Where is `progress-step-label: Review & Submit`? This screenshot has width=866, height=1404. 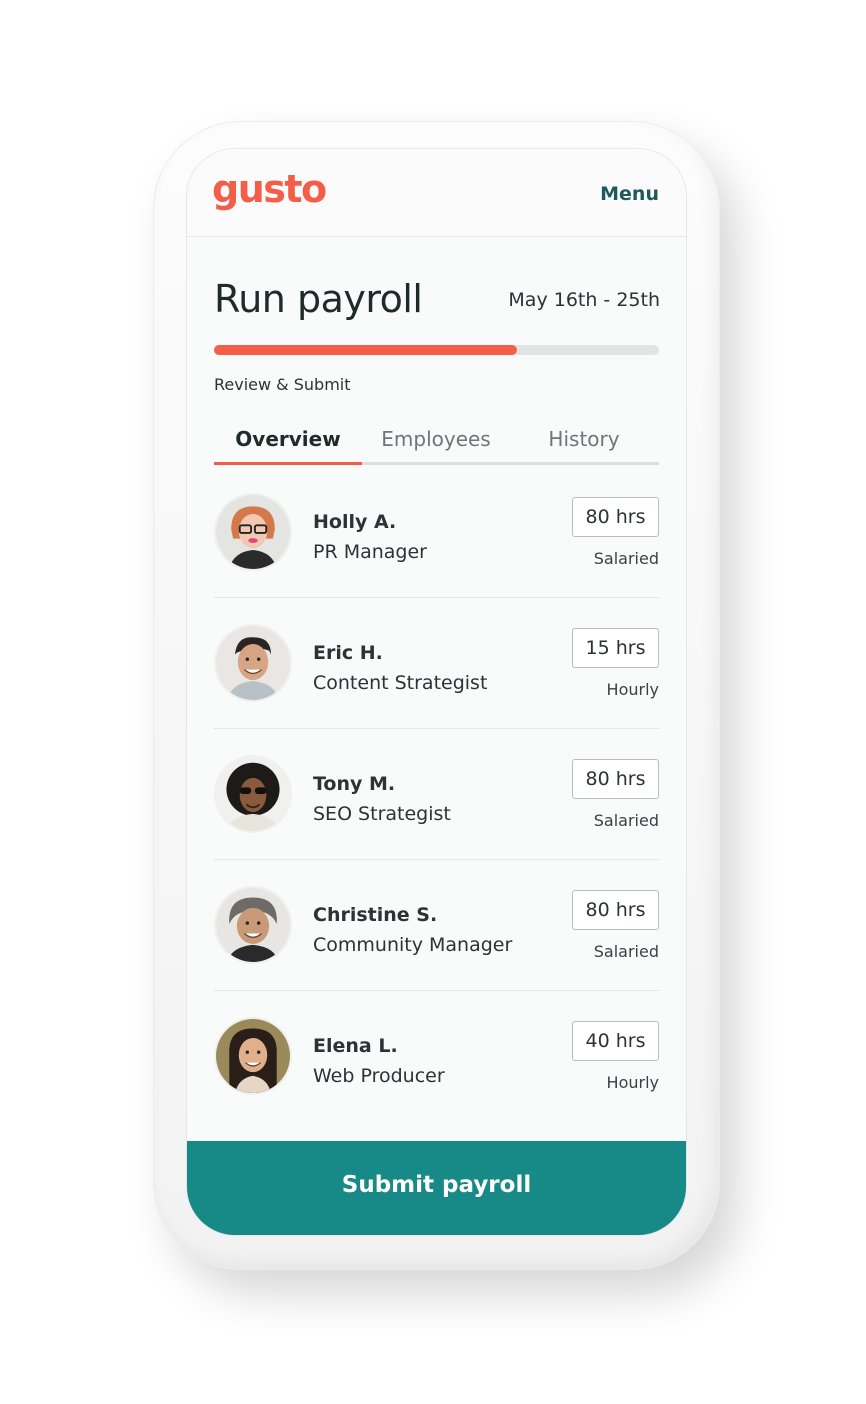
progress-step-label: Review & Submit is located at coordinates (282, 384).